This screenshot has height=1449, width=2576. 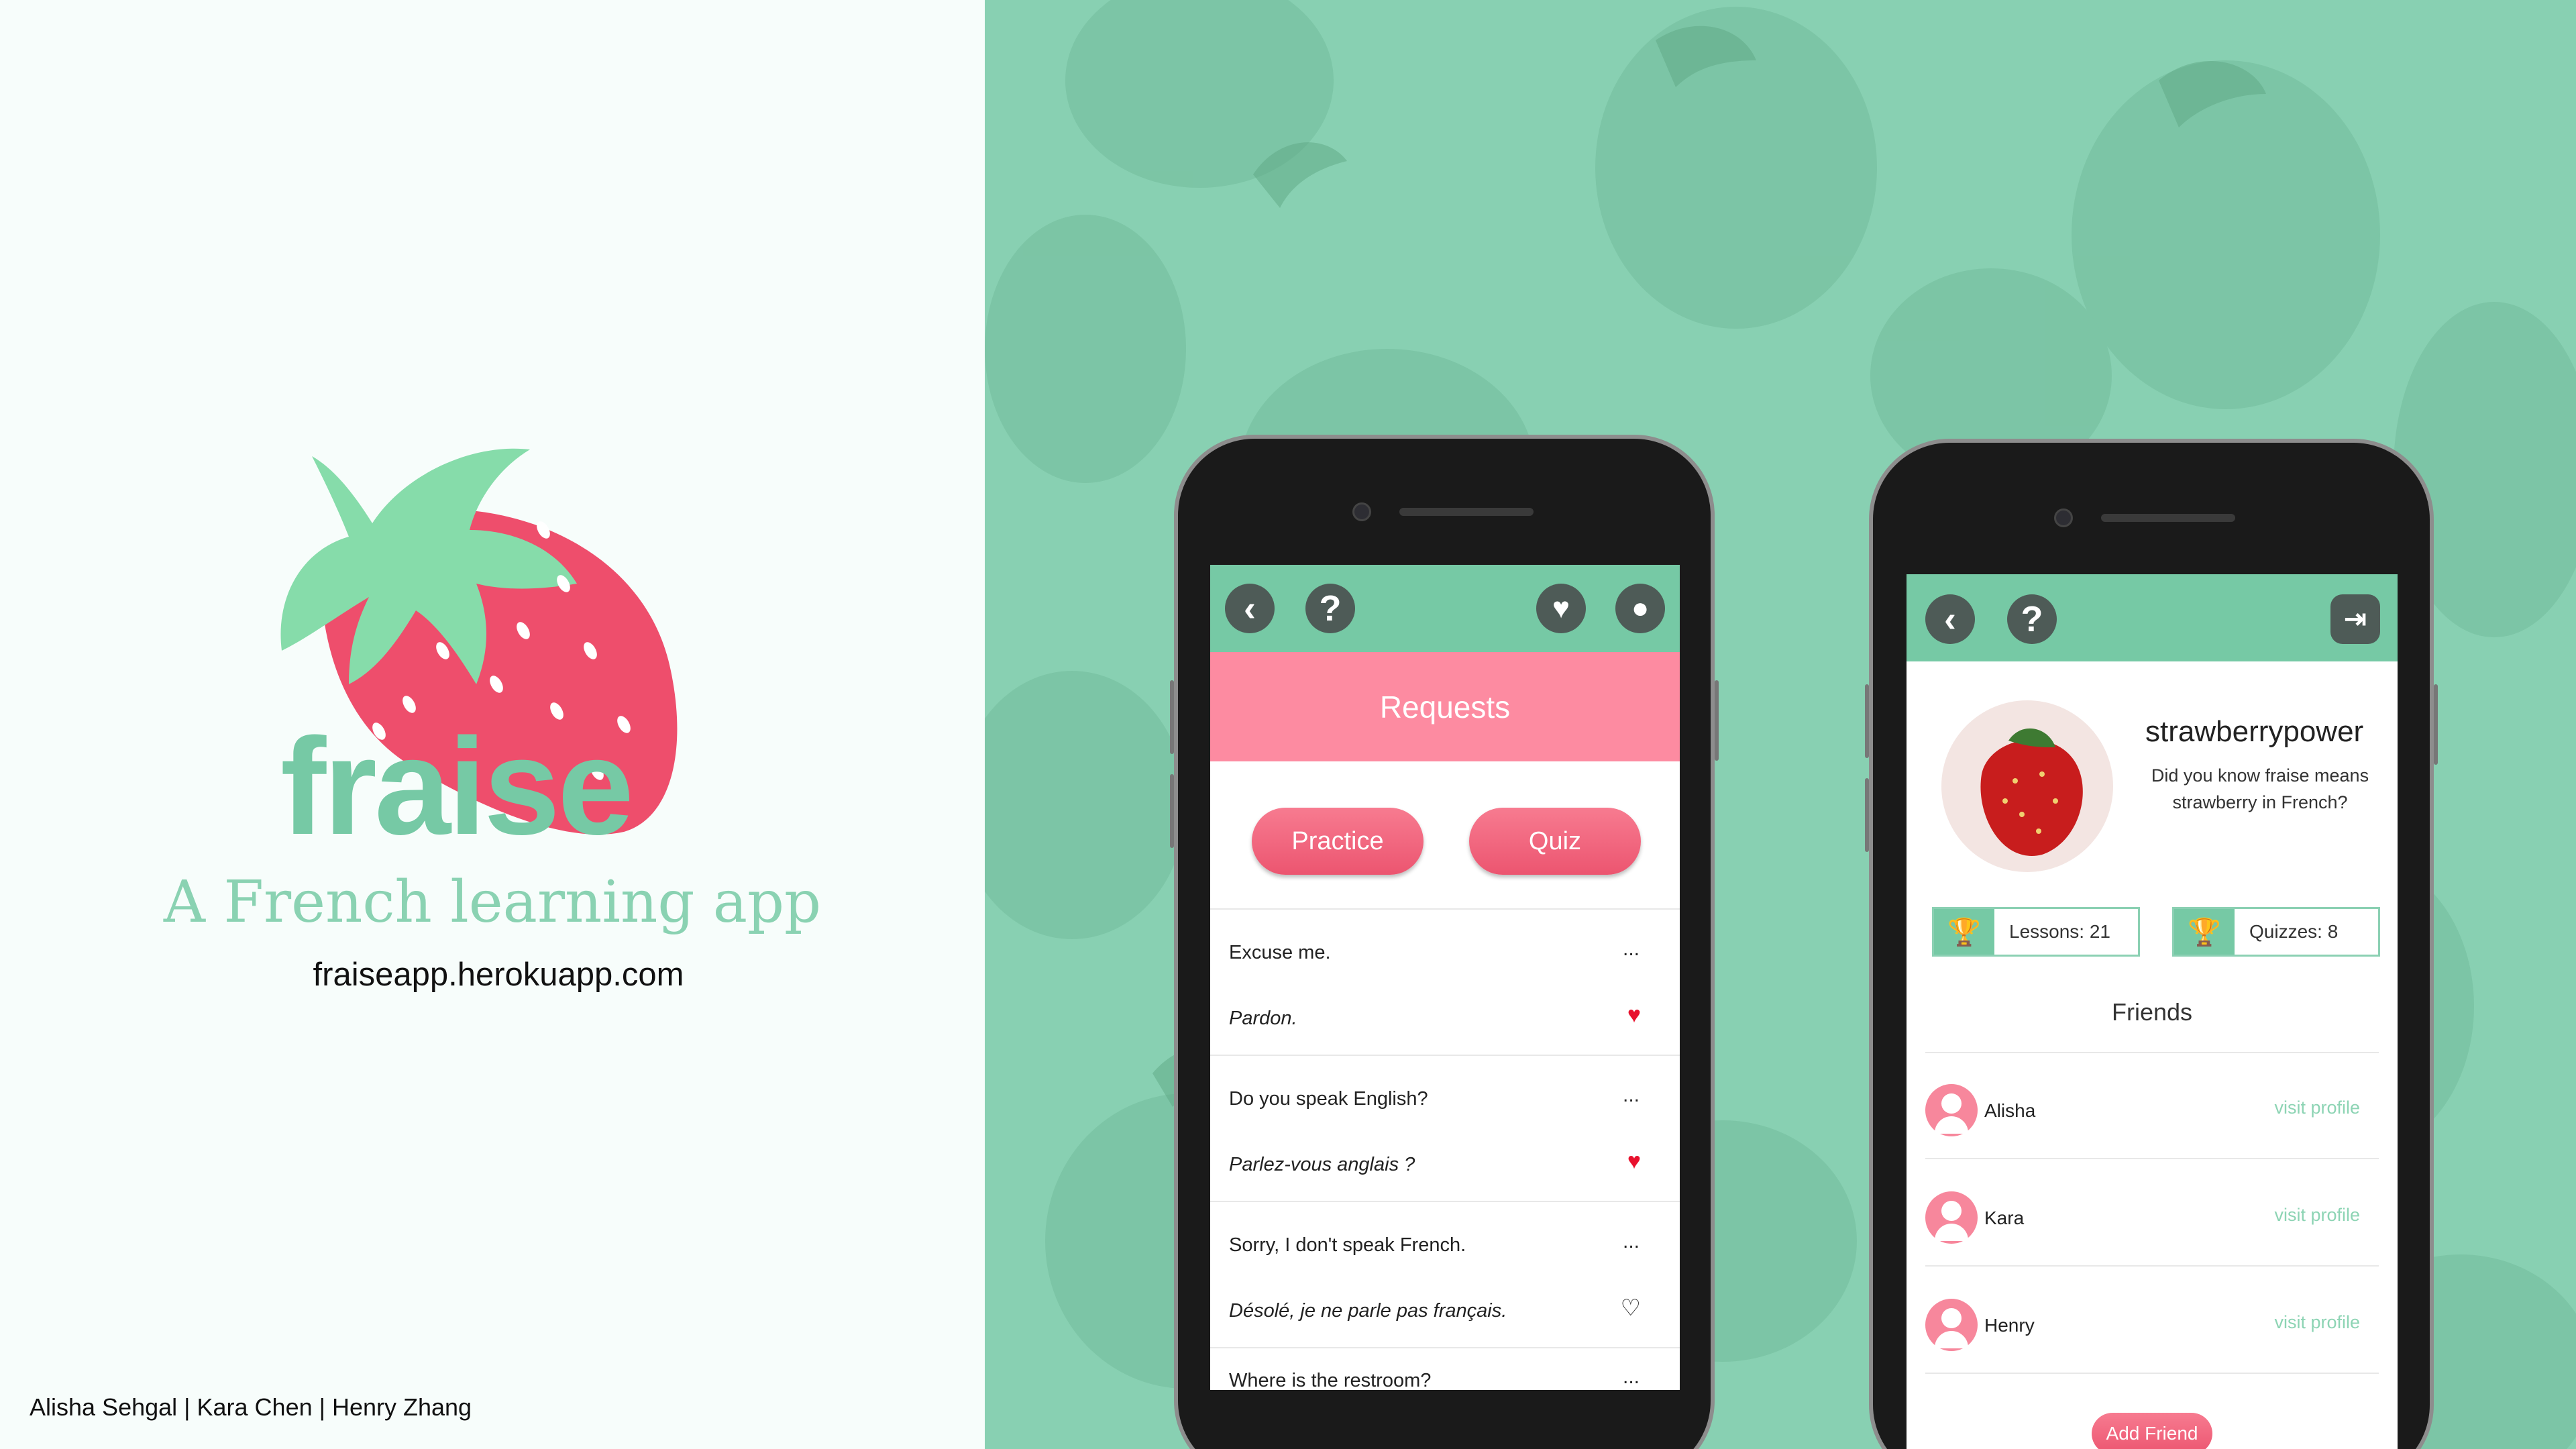 I want to click on tagline: A French learning app, so click(x=492, y=902).